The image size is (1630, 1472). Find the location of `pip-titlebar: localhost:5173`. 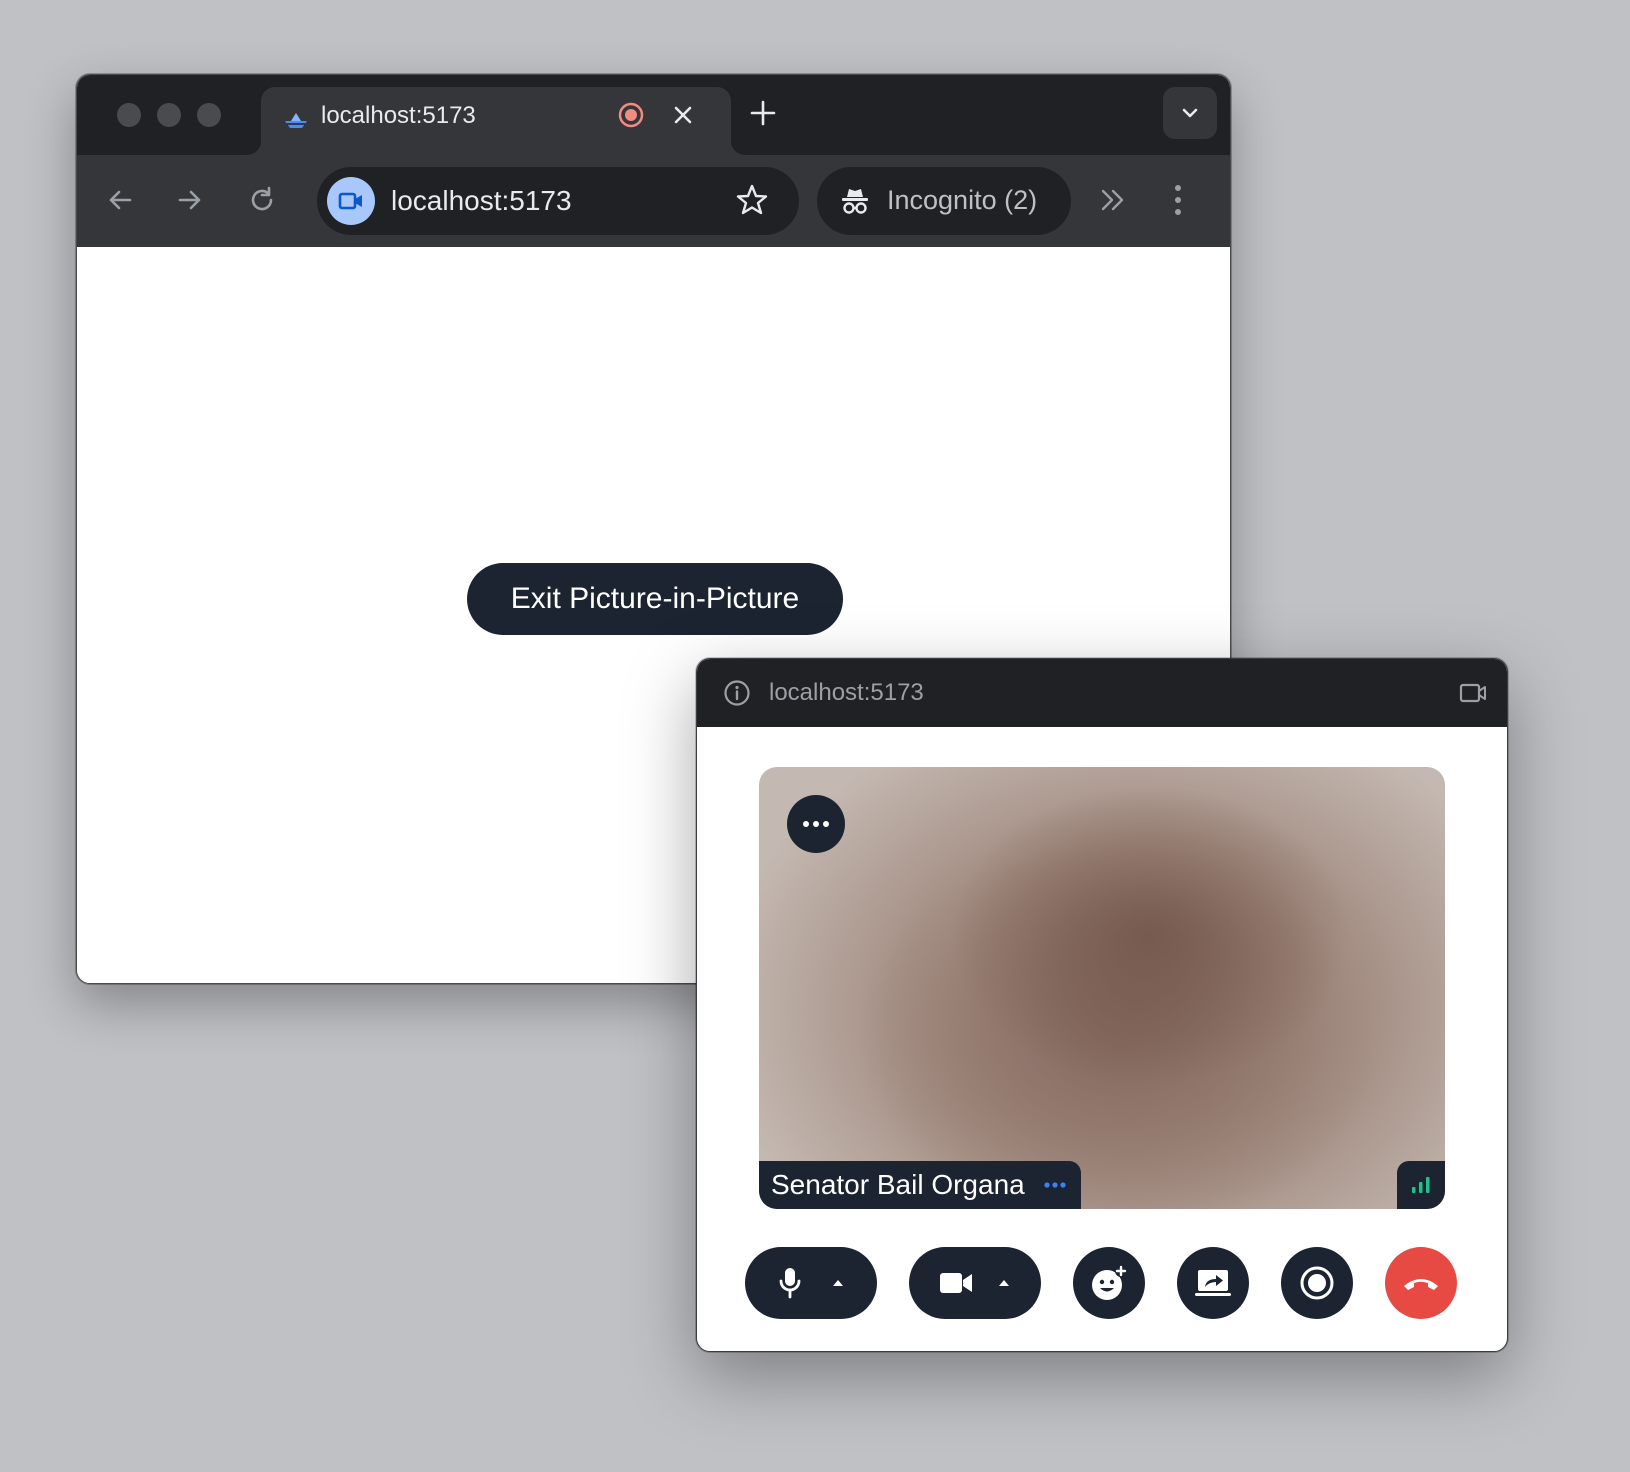

pip-titlebar: localhost:5173 is located at coordinates (1102, 693).